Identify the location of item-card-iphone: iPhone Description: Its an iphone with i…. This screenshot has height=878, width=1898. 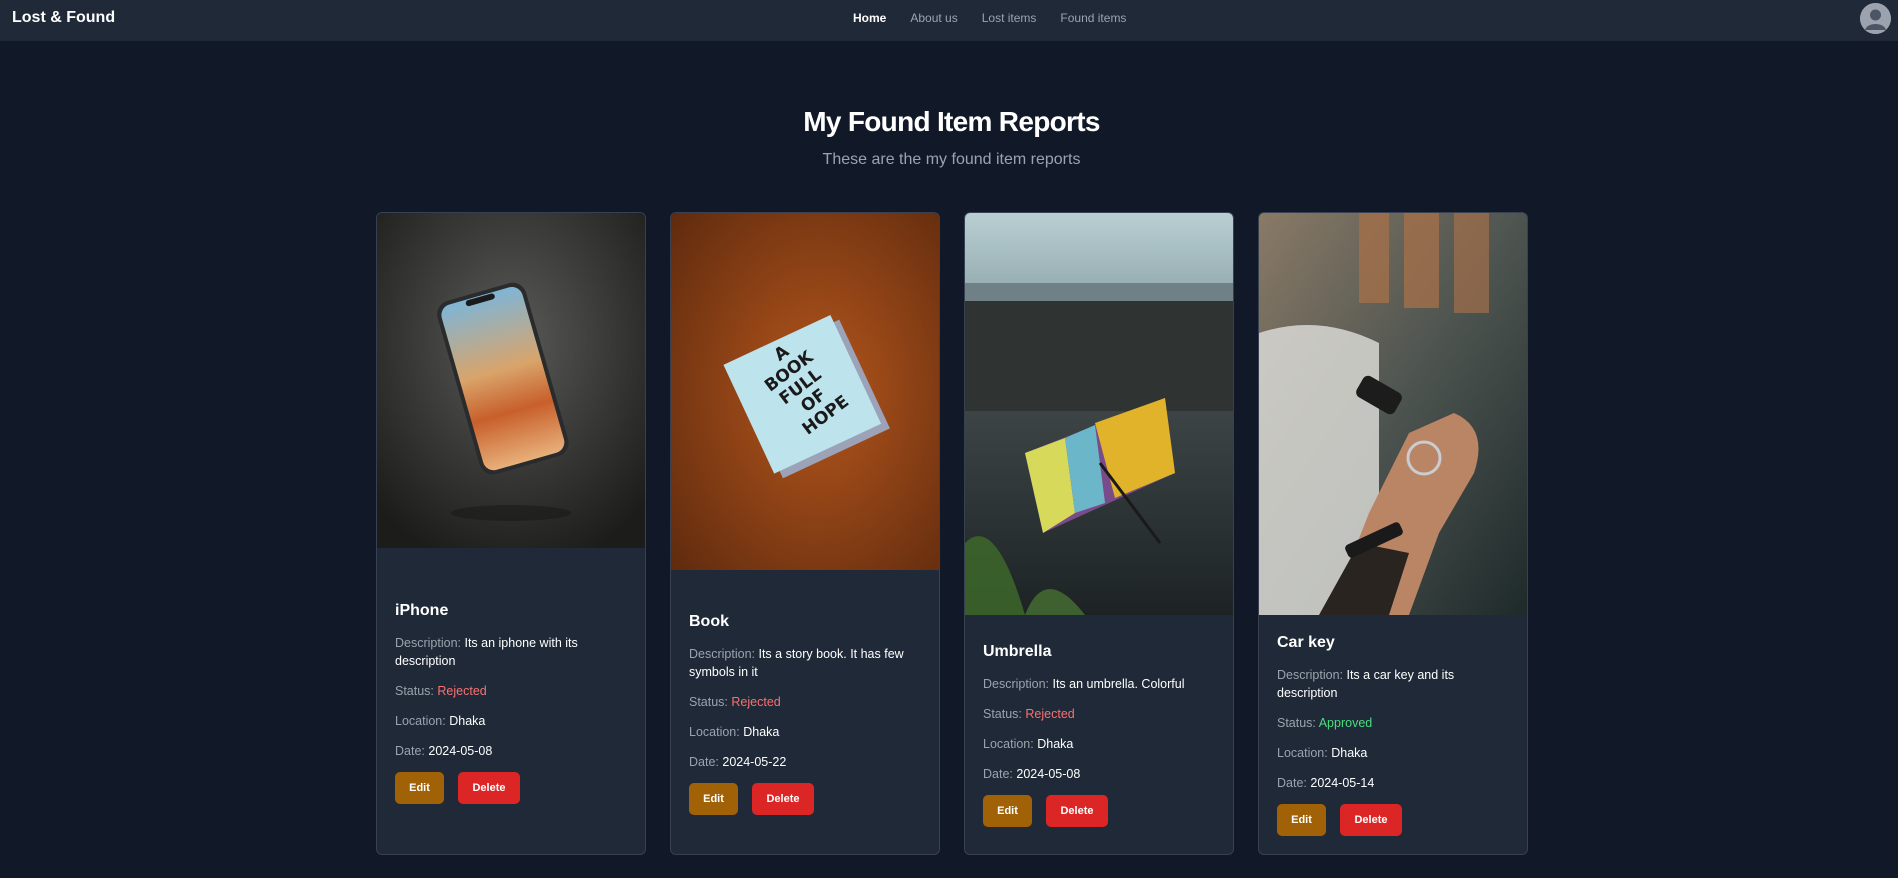
(511, 533).